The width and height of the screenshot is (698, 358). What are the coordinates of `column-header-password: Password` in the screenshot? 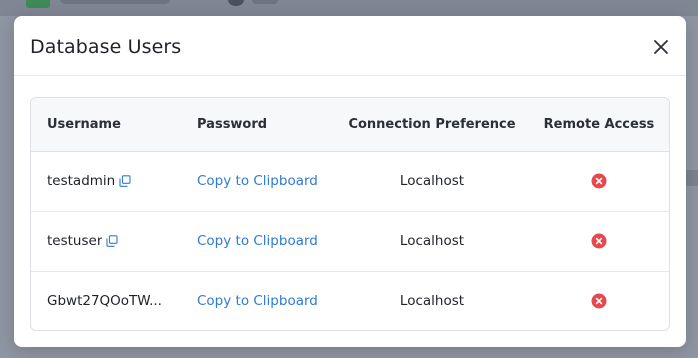 It's located at (259, 125).